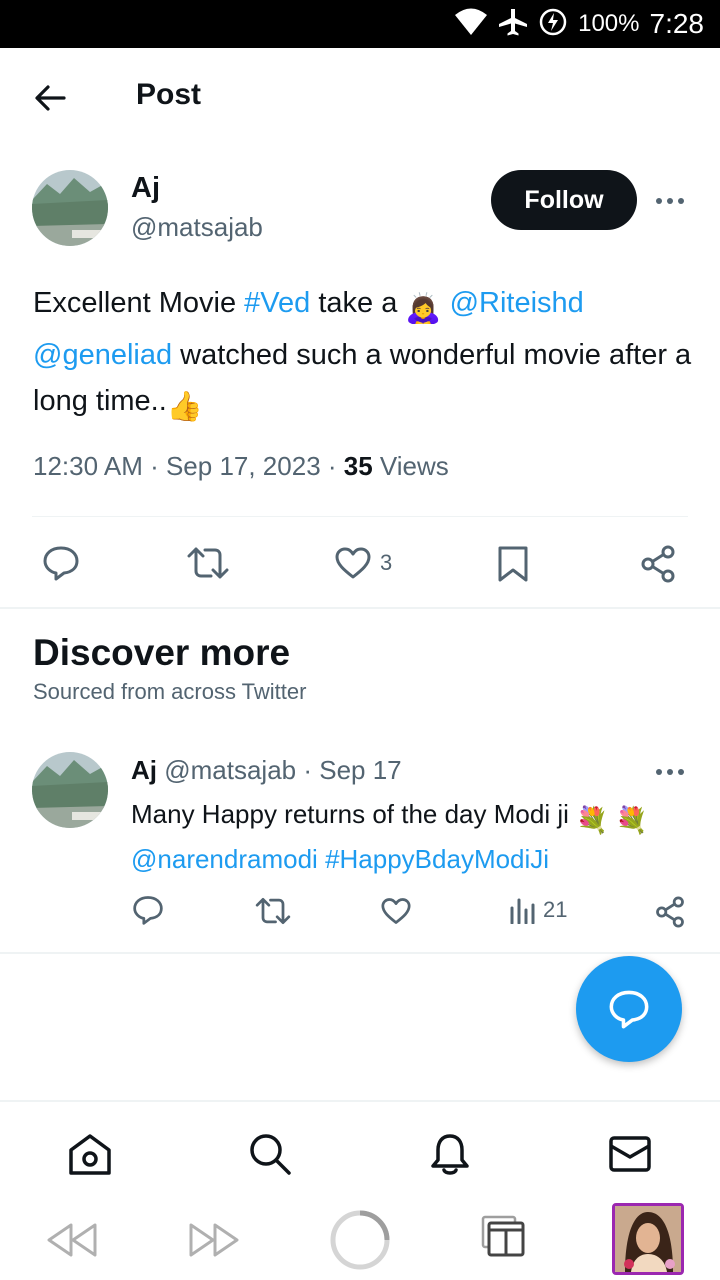 The width and height of the screenshot is (720, 1280). I want to click on clock: 7:28, so click(677, 23).